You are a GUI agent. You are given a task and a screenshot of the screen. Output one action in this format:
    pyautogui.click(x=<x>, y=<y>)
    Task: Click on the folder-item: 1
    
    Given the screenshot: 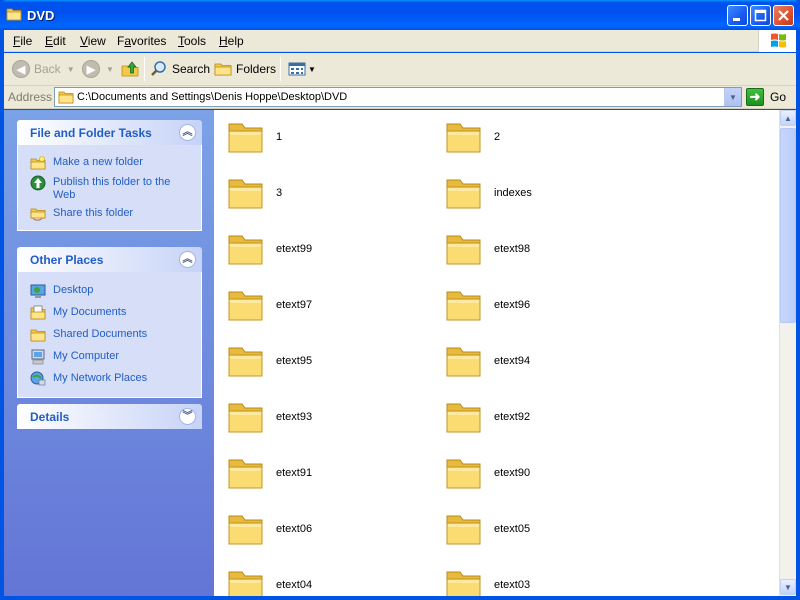 What is the action you would take?
    pyautogui.click(x=323, y=137)
    